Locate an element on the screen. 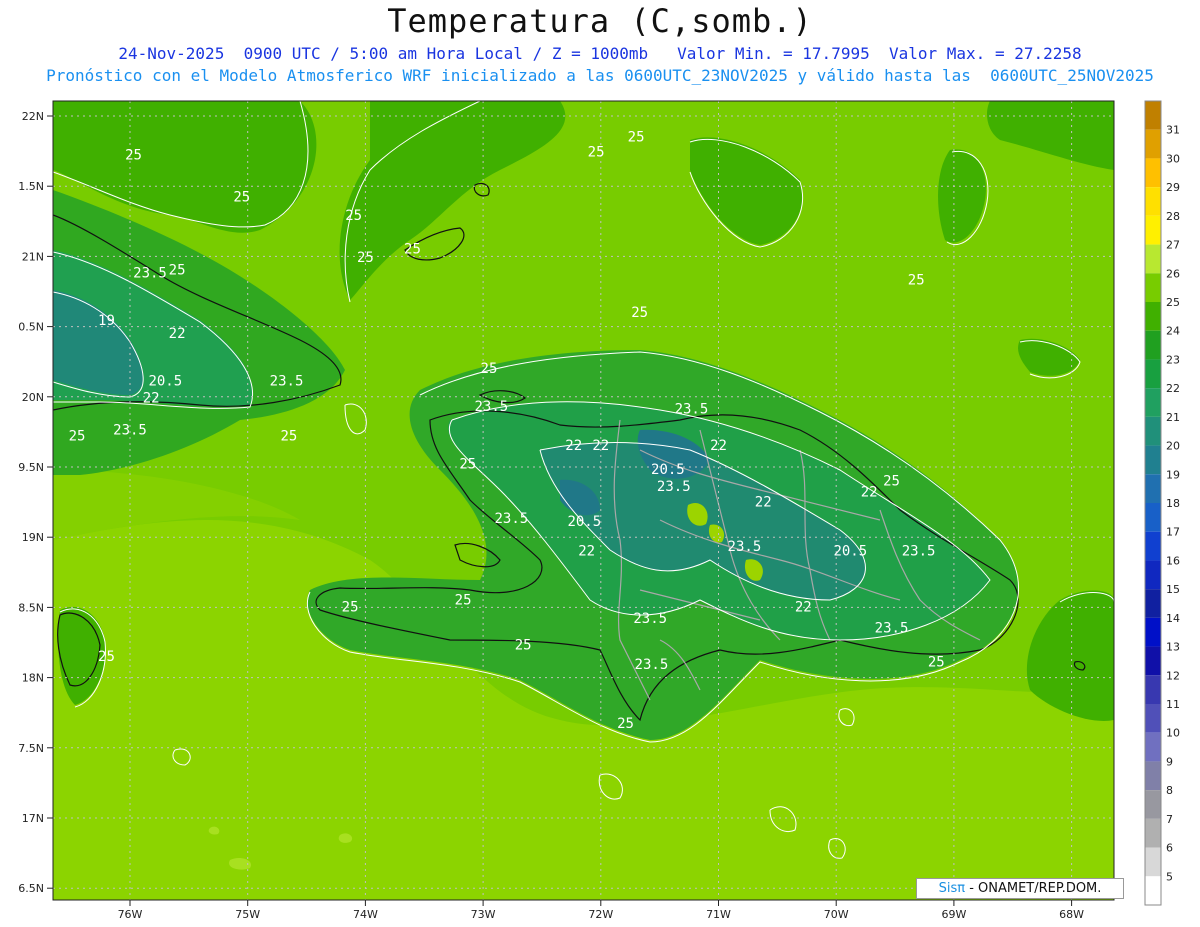 The width and height of the screenshot is (1200, 927). lat-label: 18N is located at coordinates (33, 678).